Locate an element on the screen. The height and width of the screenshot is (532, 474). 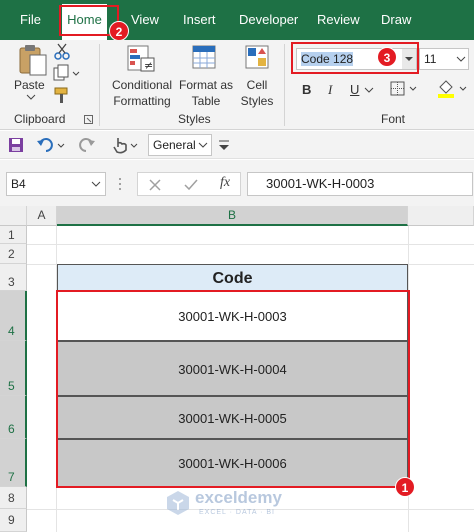
borders-icon is located at coordinates (405, 89).